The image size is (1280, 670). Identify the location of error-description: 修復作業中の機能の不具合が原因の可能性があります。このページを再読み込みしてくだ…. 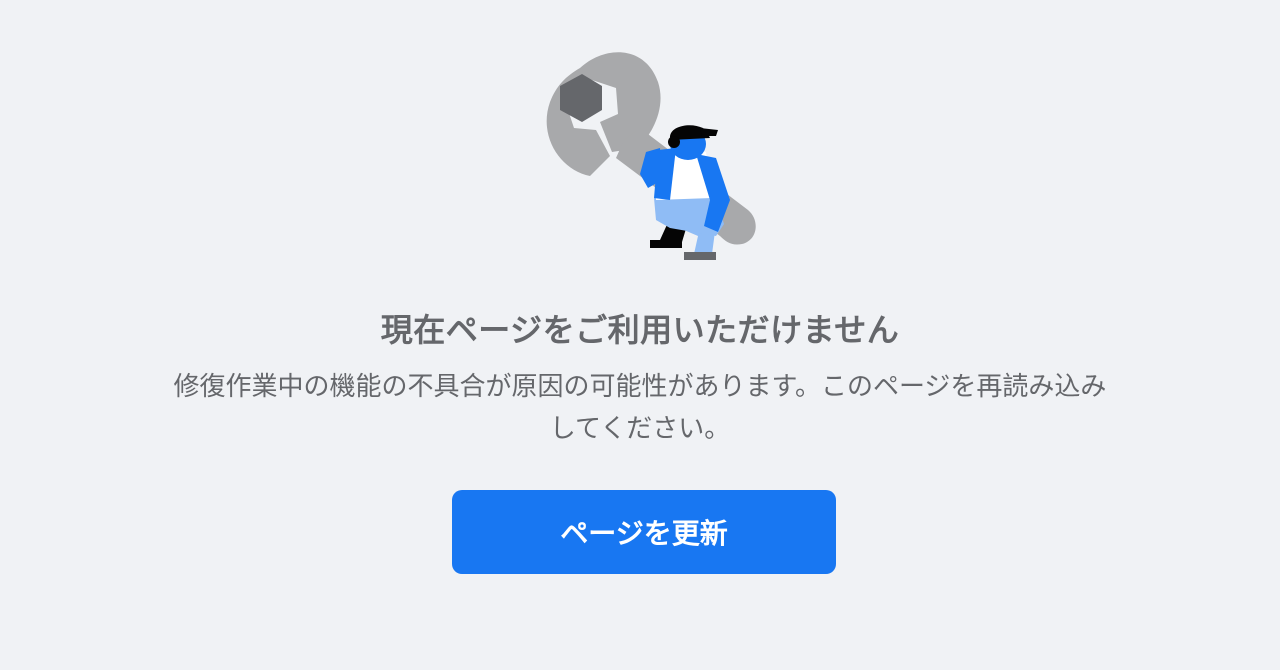
(640, 408).